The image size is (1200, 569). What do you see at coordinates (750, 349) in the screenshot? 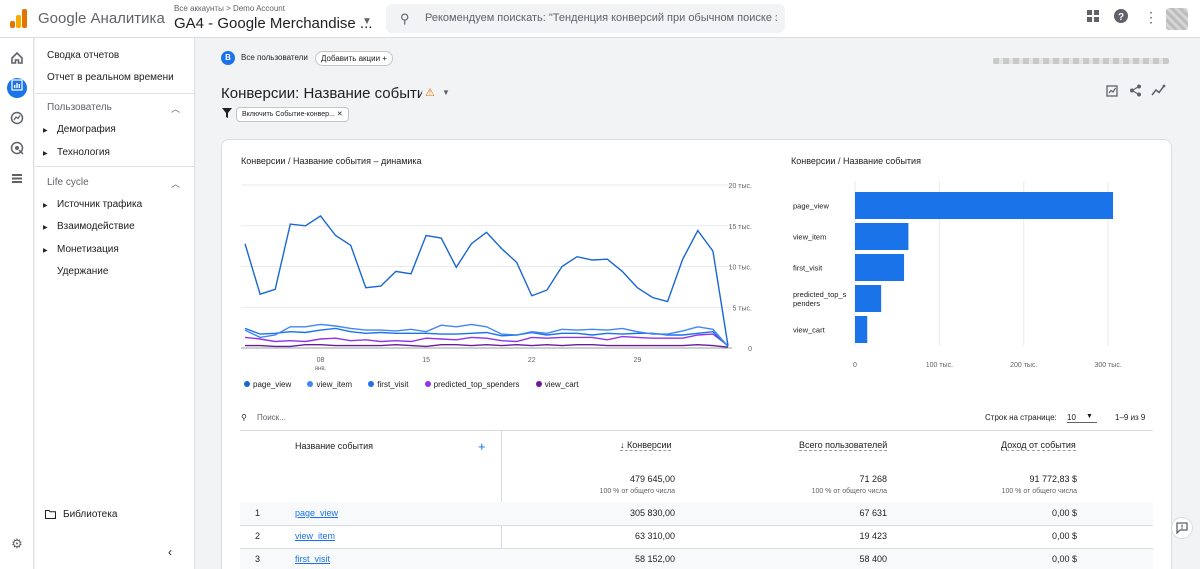
I see `y-tick-label: 0` at bounding box center [750, 349].